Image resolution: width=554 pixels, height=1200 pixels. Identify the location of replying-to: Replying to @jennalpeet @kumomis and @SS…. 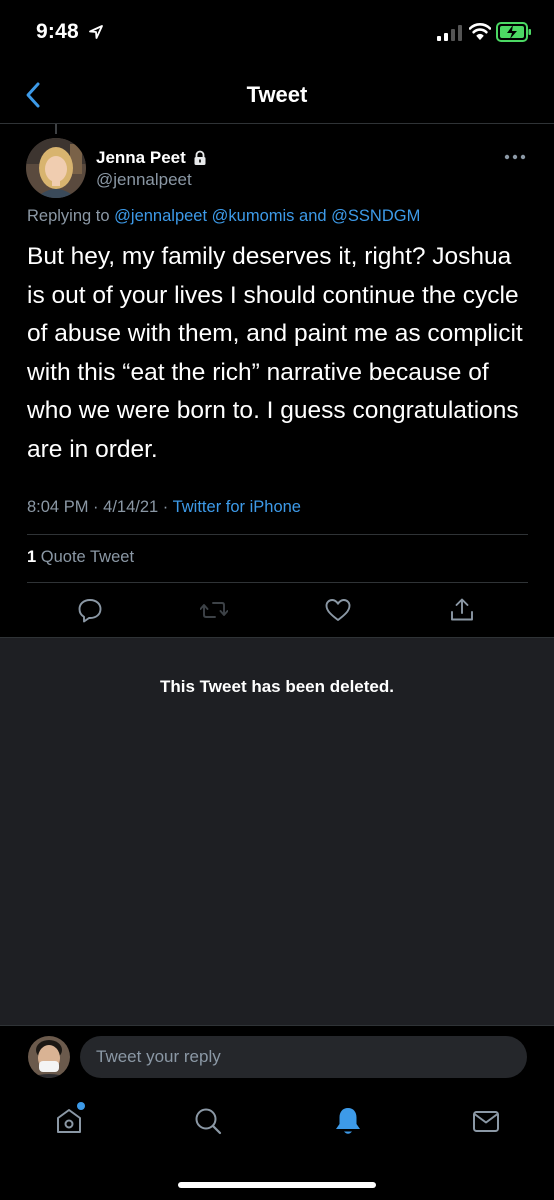
(223, 216).